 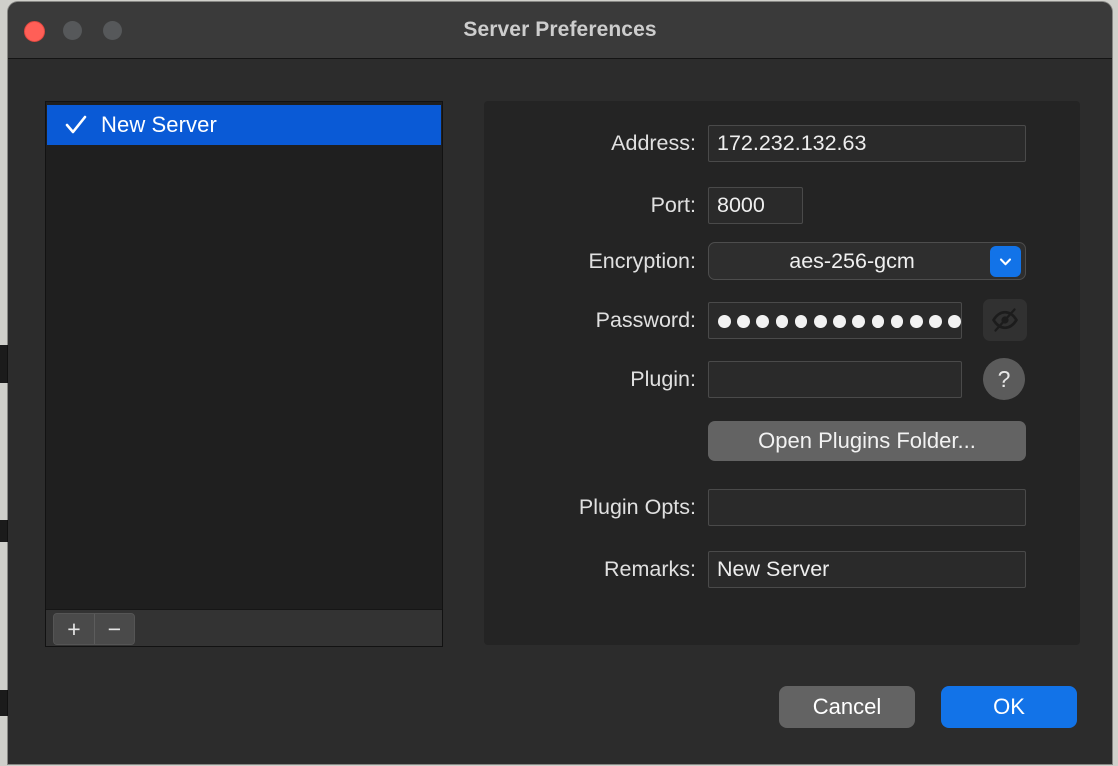 What do you see at coordinates (650, 568) in the screenshot?
I see `remarks-label: Remarks:` at bounding box center [650, 568].